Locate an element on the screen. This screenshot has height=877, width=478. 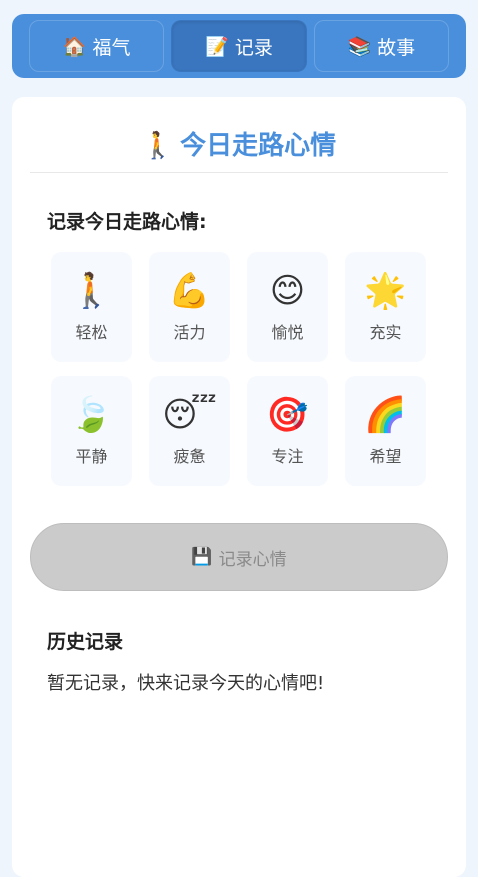
mood-label: 活力 is located at coordinates (189, 332).